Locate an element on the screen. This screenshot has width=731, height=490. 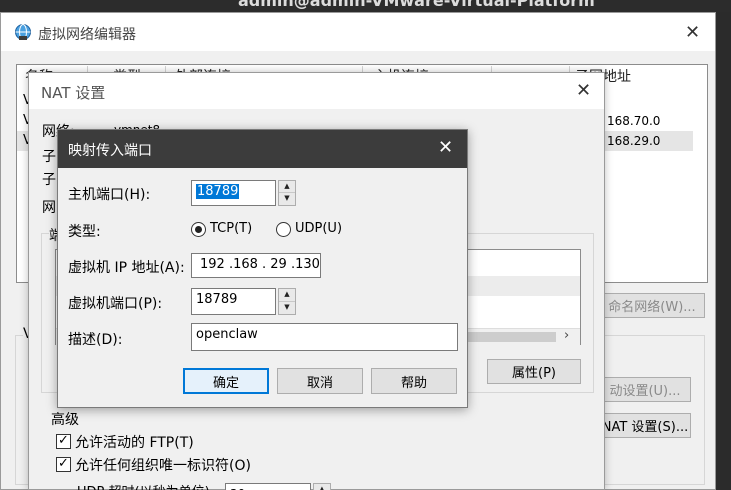
udp-radio is located at coordinates (283, 229).